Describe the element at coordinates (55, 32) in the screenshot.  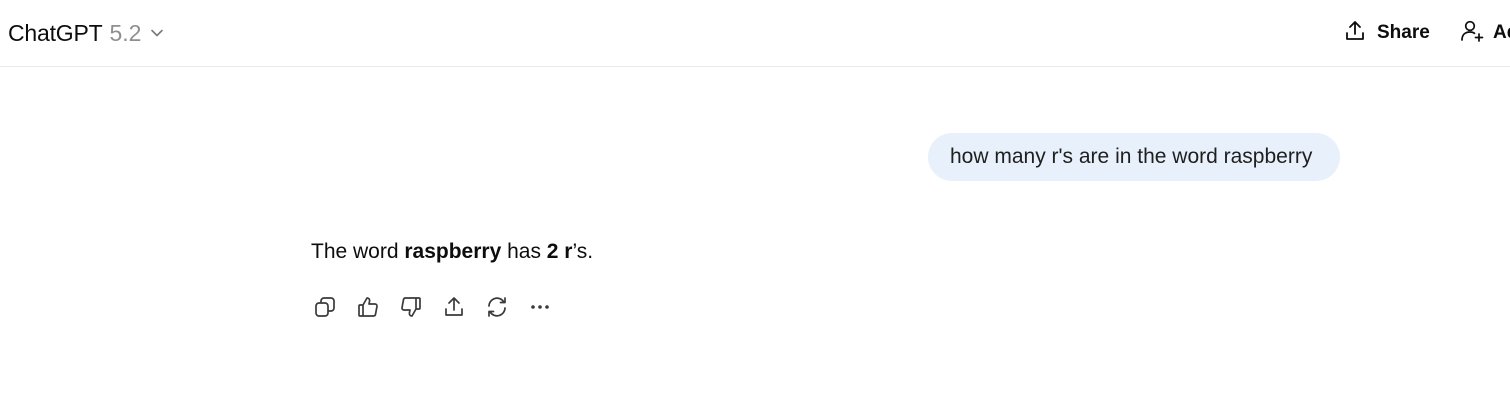
I see `app-name: ChatGPT` at that location.